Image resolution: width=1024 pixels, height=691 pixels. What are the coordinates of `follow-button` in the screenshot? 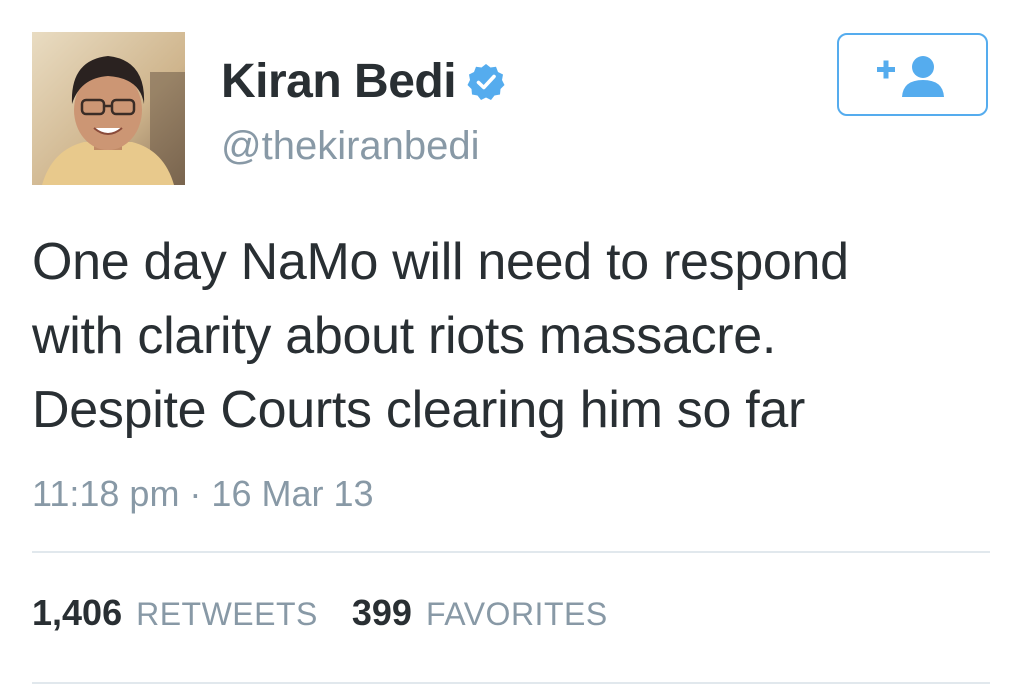 It's located at (912, 74).